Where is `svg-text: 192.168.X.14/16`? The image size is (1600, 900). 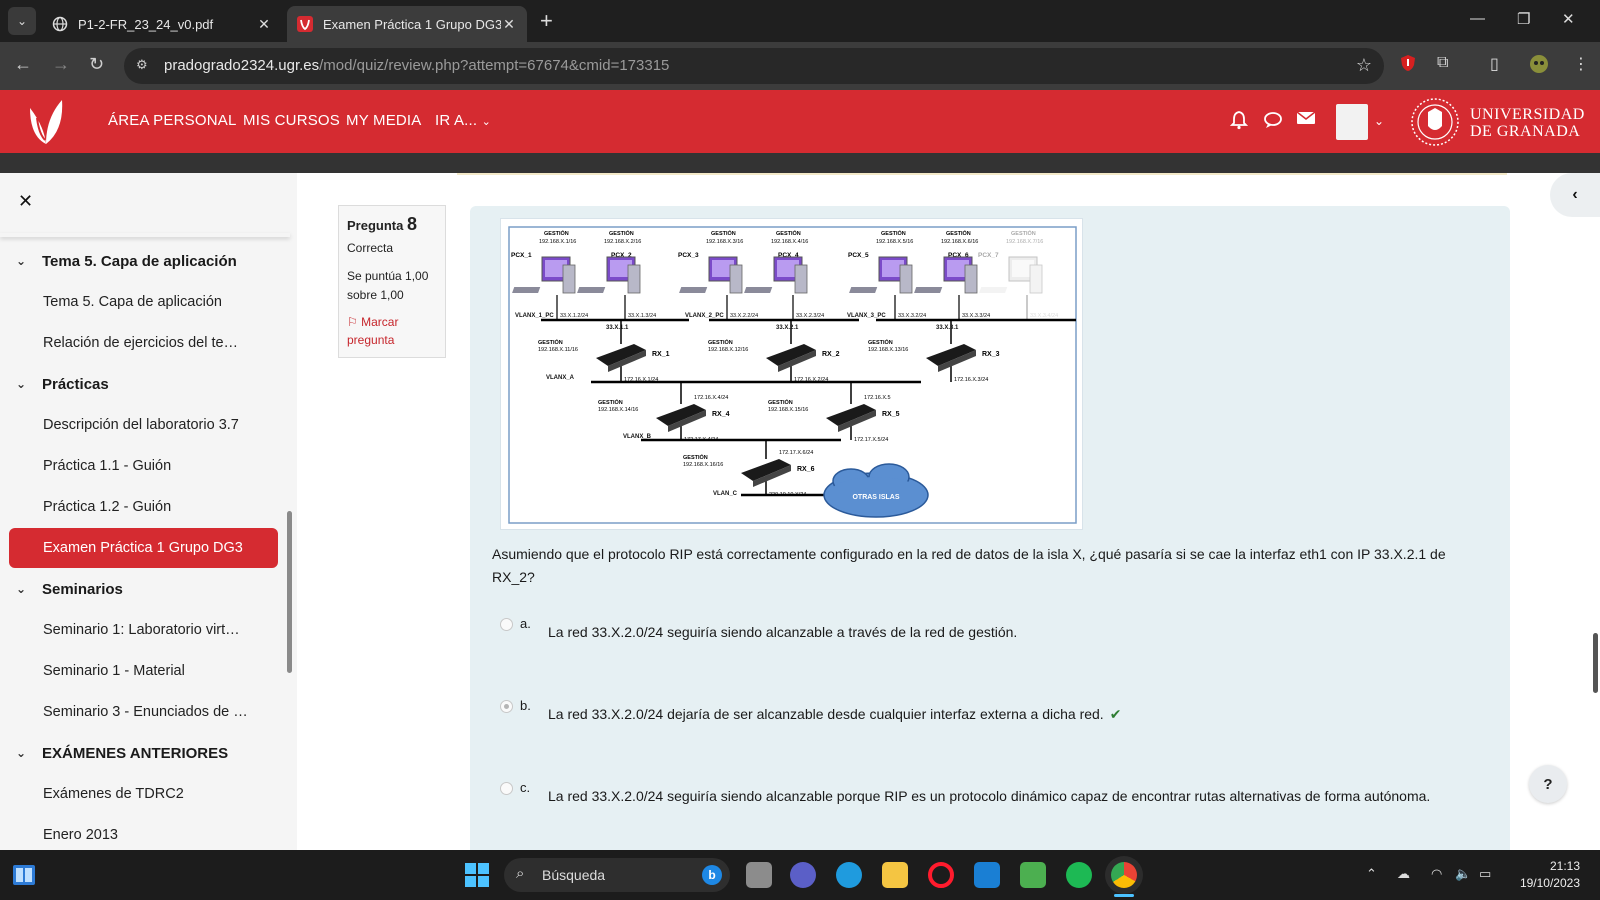
svg-text: 192.168.X.14/16 is located at coordinates (618, 410).